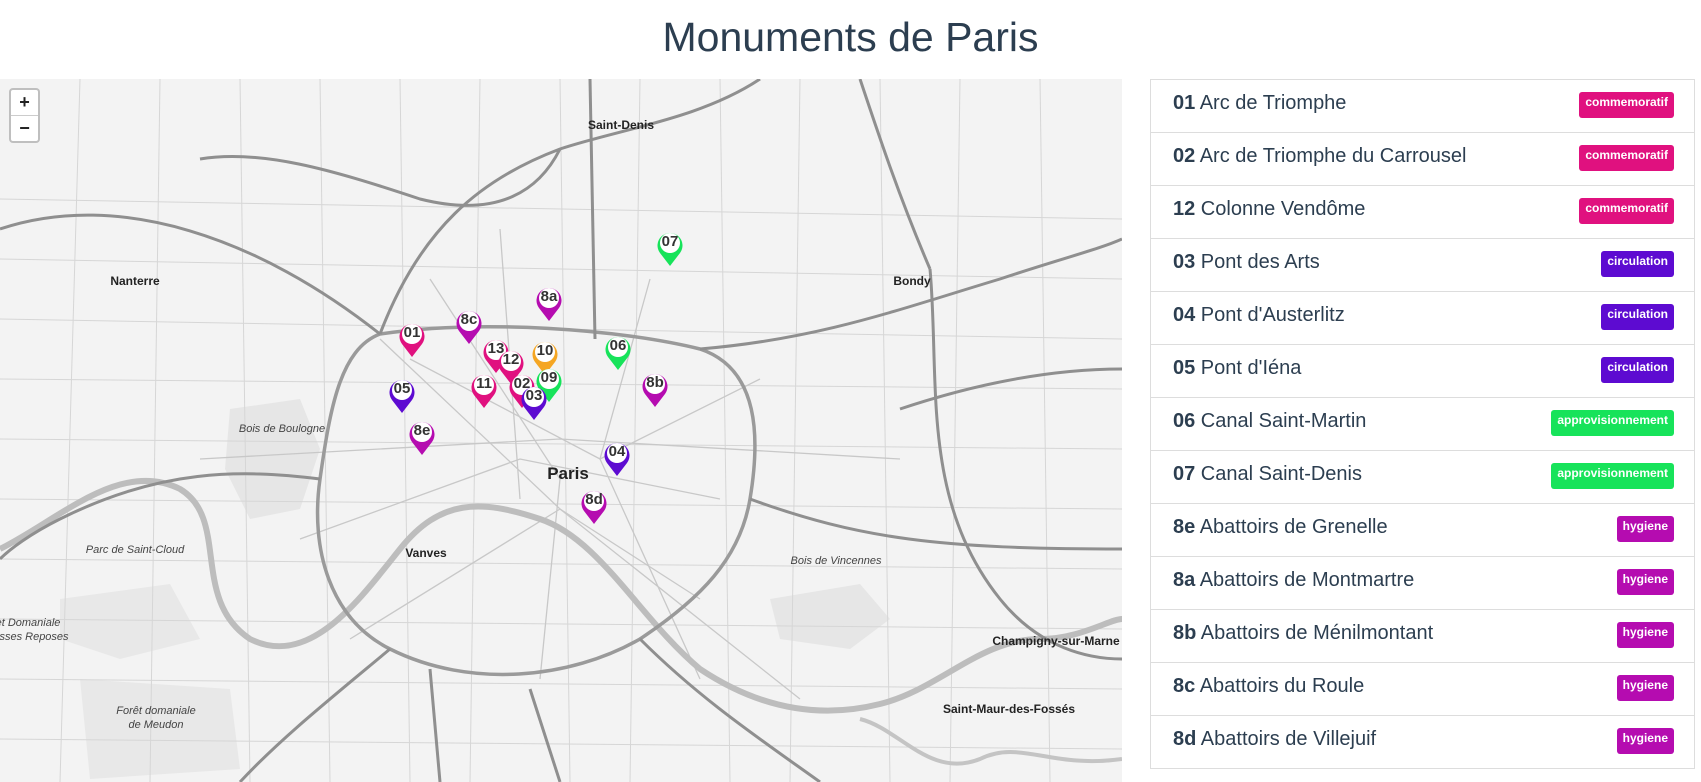 The height and width of the screenshot is (782, 1701). Describe the element at coordinates (1422, 688) in the screenshot. I see `list-item: 8c Abattoirs du Roule hygiene` at that location.